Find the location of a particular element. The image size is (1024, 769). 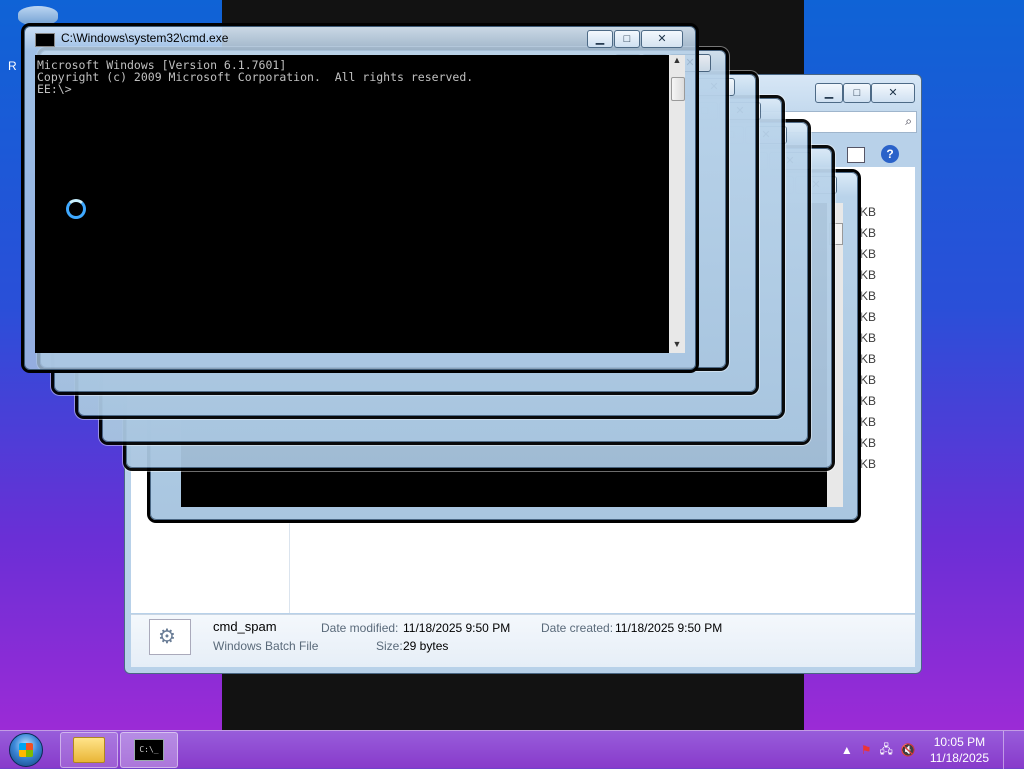

taskbar-explorer-button is located at coordinates (89, 750).